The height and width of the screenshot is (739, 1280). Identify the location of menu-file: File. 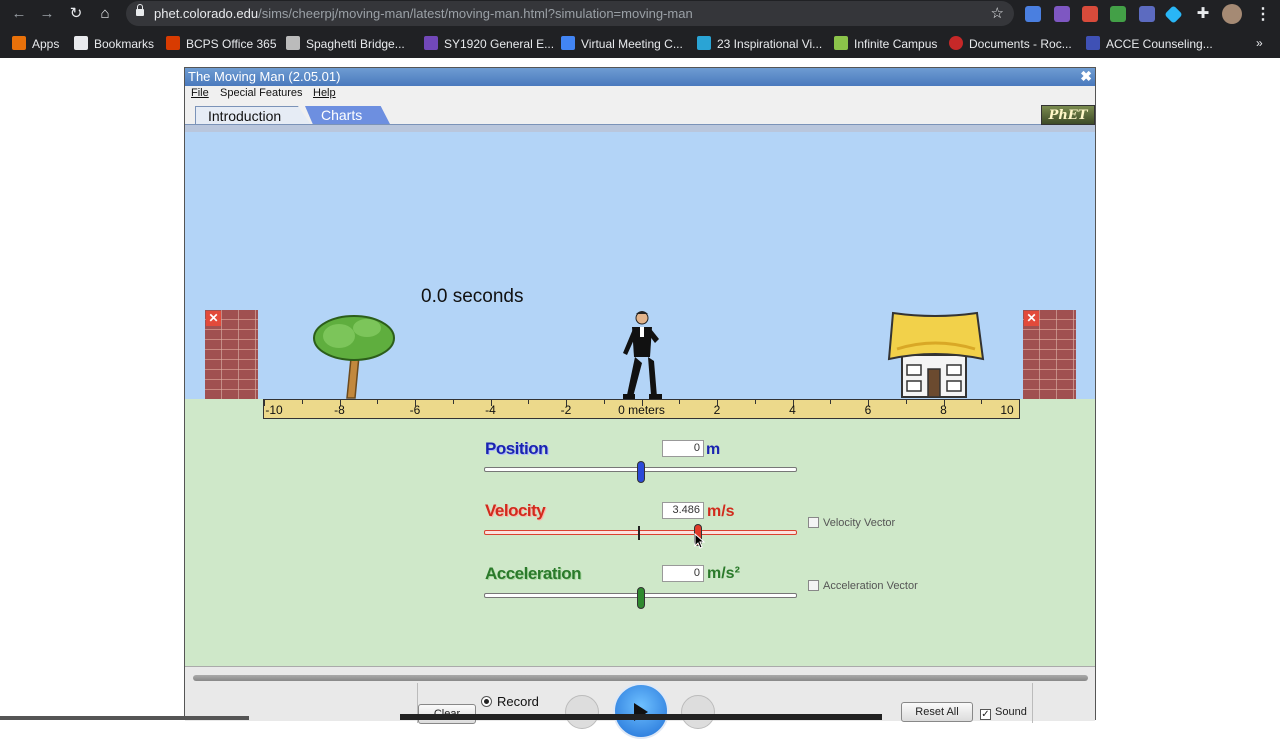
(200, 93).